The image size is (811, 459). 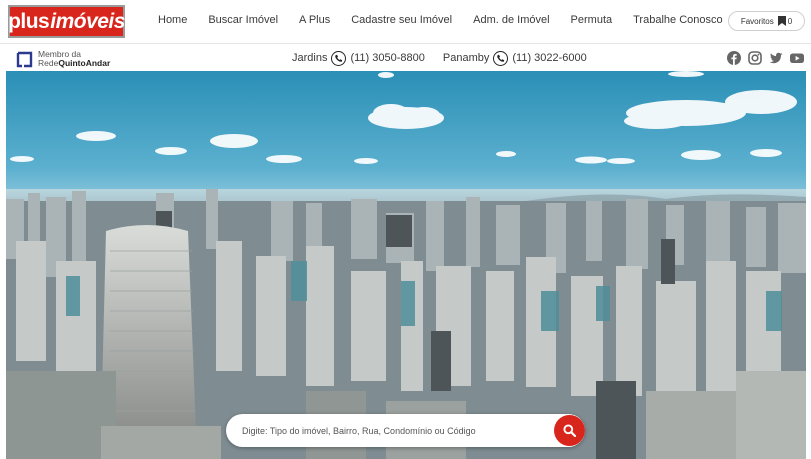 What do you see at coordinates (401, 20) in the screenshot?
I see `nav-item-cadastre-imovel: Cadastre seu Imóvel` at bounding box center [401, 20].